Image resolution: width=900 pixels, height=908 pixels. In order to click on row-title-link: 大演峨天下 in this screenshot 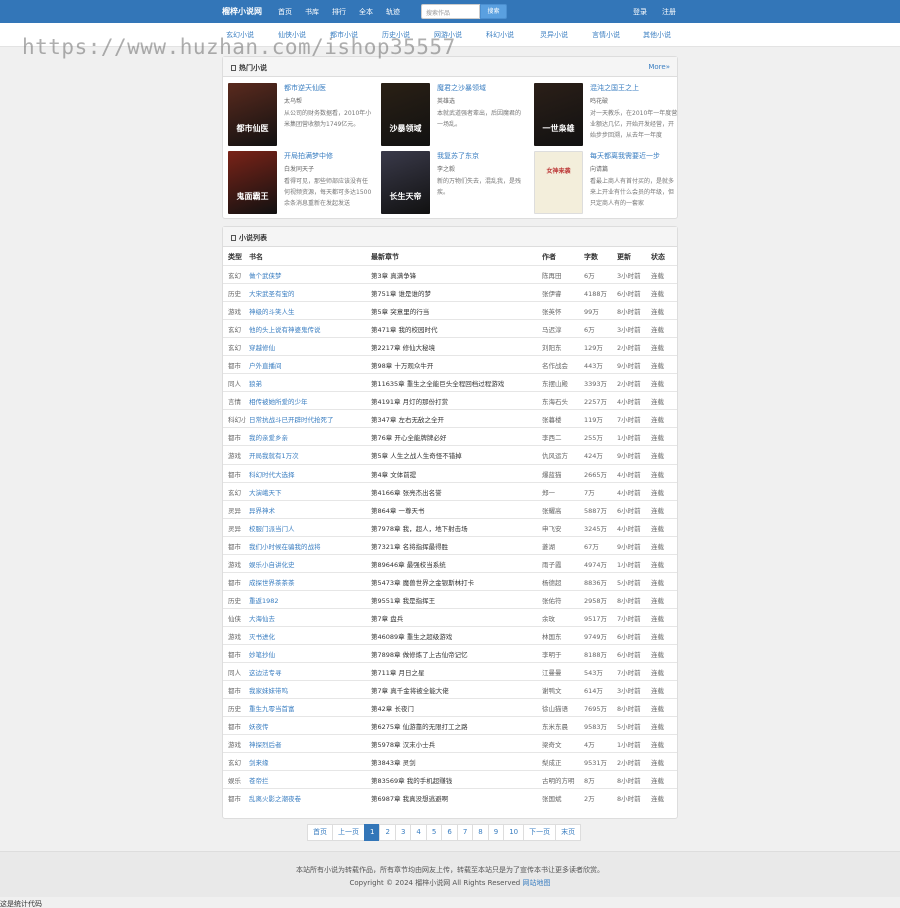, I will do `click(308, 492)`.